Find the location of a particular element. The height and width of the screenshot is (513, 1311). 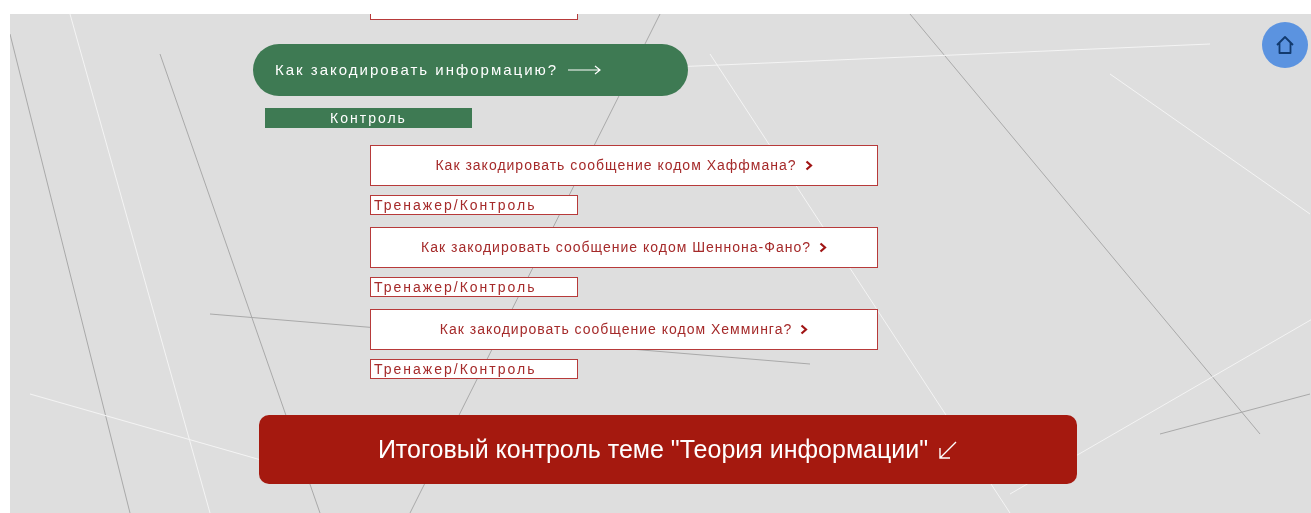

topic-link: Как закодировать сообщение кодом Хаффмана? is located at coordinates (624, 165).